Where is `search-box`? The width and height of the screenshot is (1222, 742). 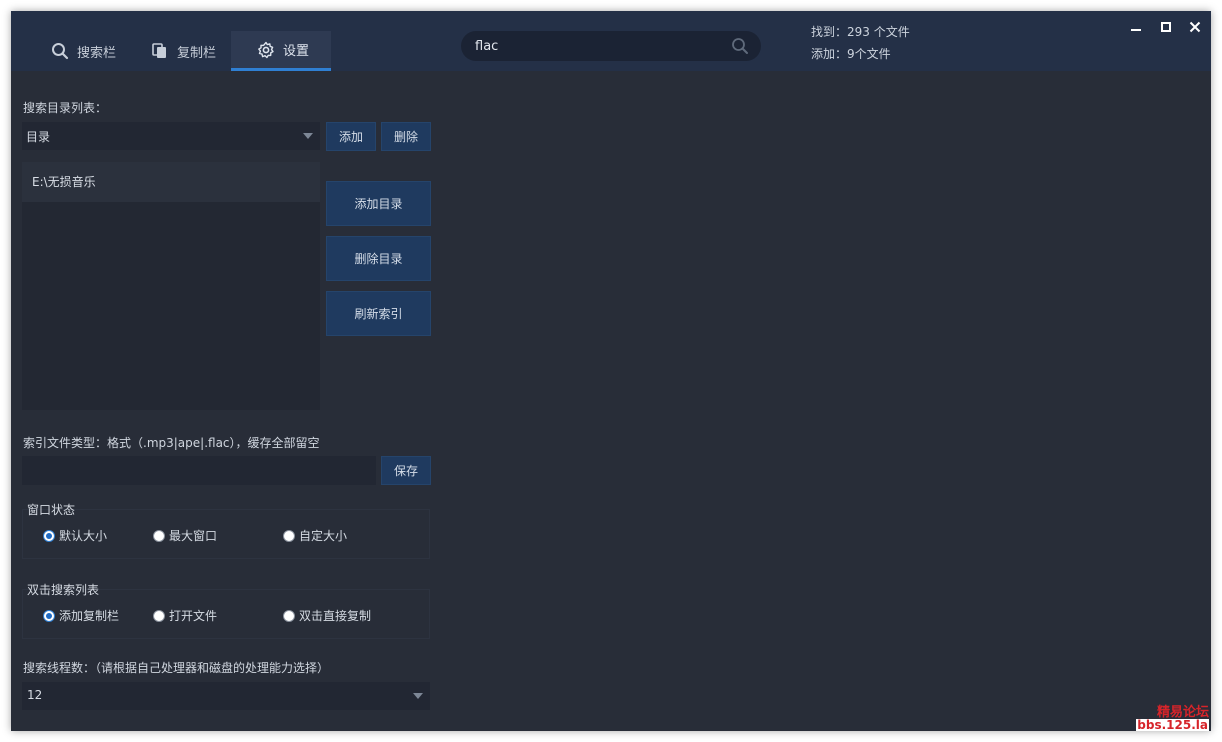 search-box is located at coordinates (611, 46).